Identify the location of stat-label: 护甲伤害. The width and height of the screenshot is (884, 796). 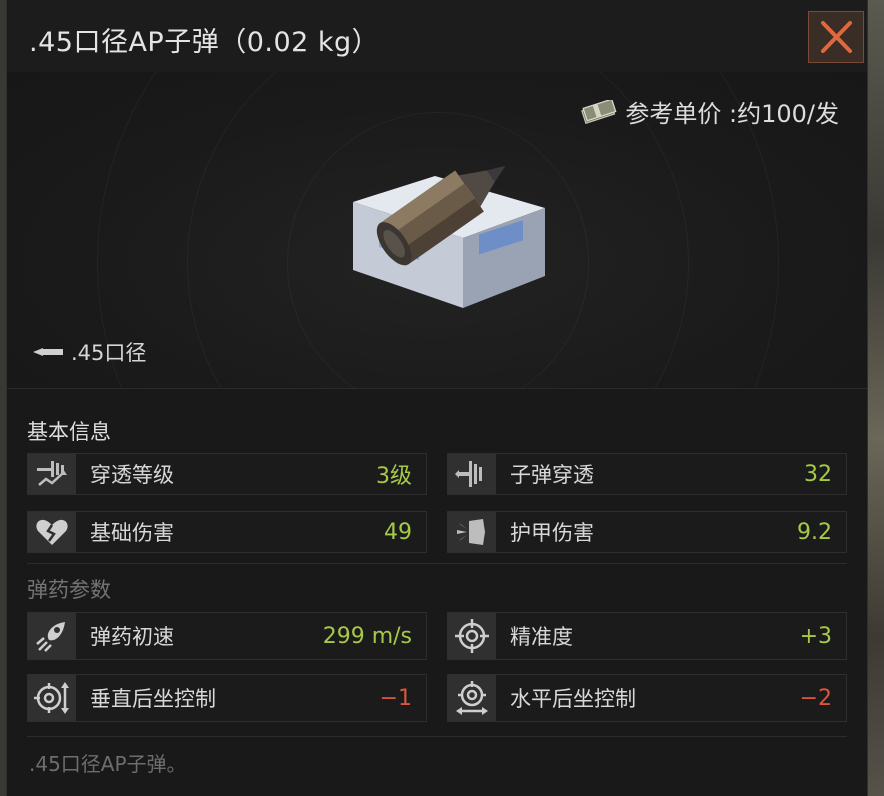
(552, 533).